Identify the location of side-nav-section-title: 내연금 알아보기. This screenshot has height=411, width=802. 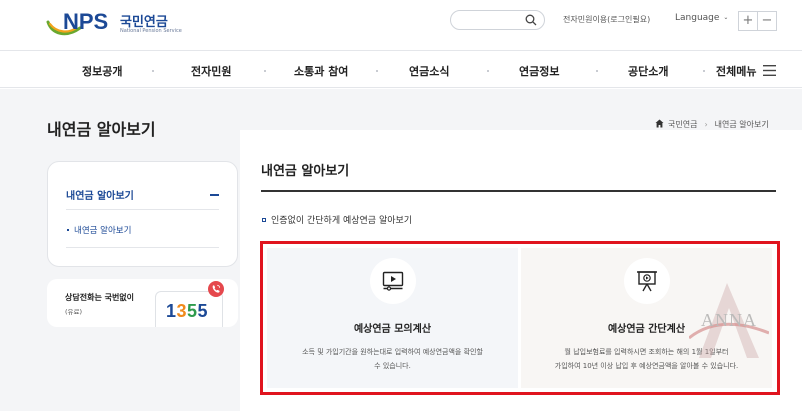
(100, 194).